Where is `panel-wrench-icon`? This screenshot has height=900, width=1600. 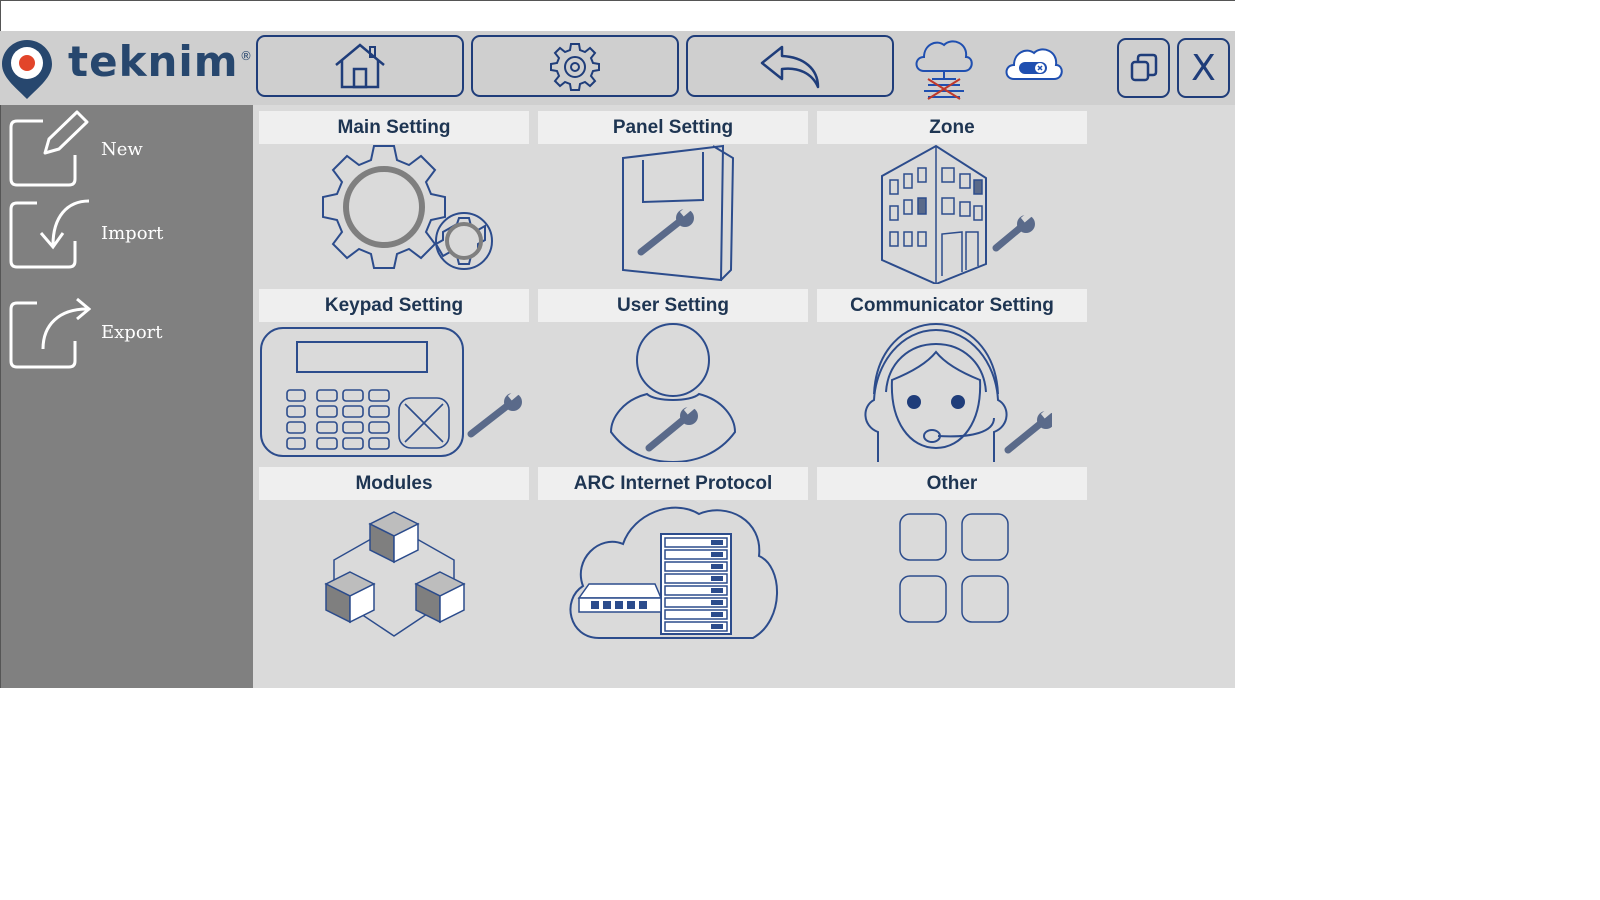 panel-wrench-icon is located at coordinates (678, 213).